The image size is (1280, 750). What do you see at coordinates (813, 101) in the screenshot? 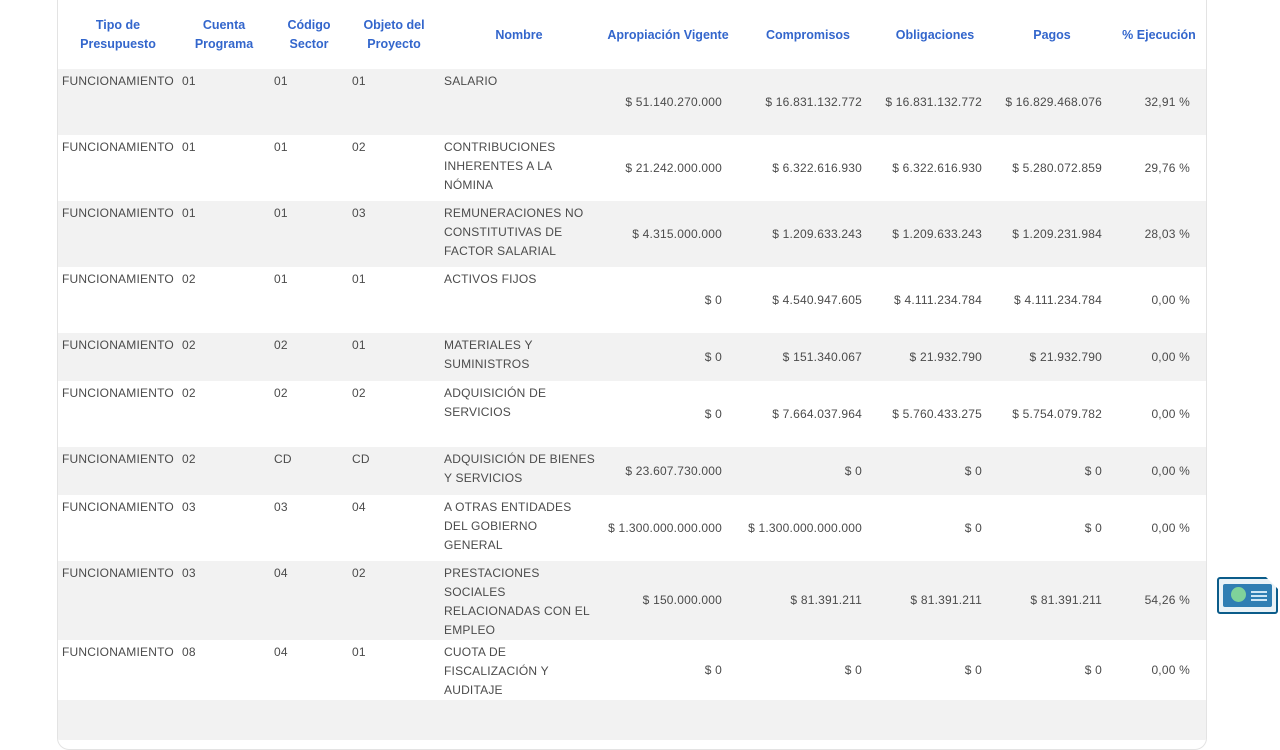
I see `cell-compromisos: $ 16.831.132.772` at bounding box center [813, 101].